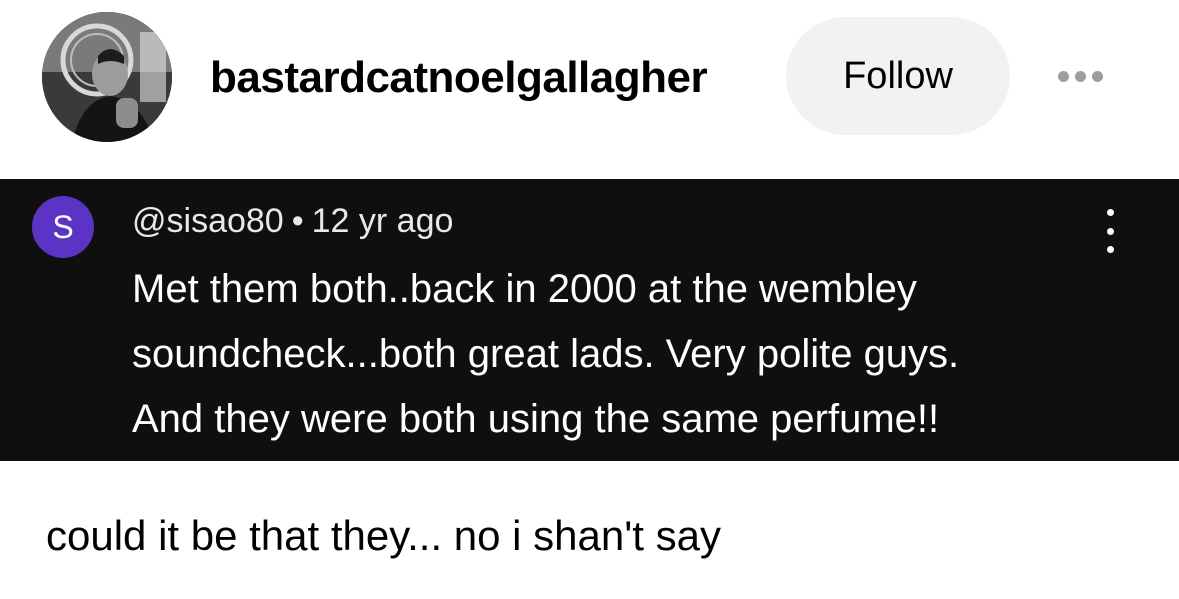 The width and height of the screenshot is (1179, 599). I want to click on more-vertical-icon, so click(1110, 231).